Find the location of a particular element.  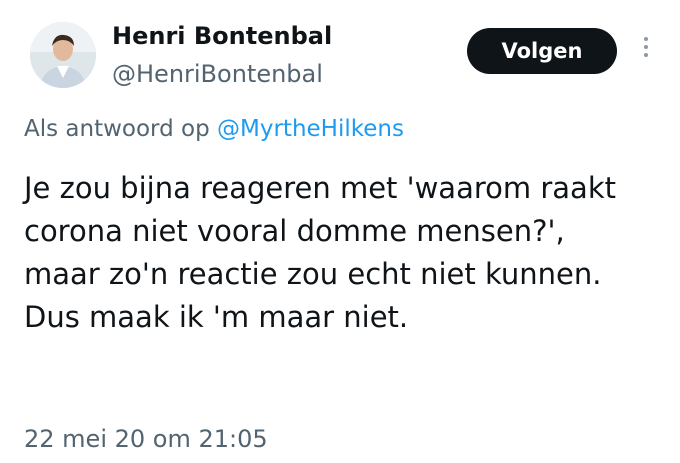

user-handle: @HenriBontenbal is located at coordinates (217, 74).